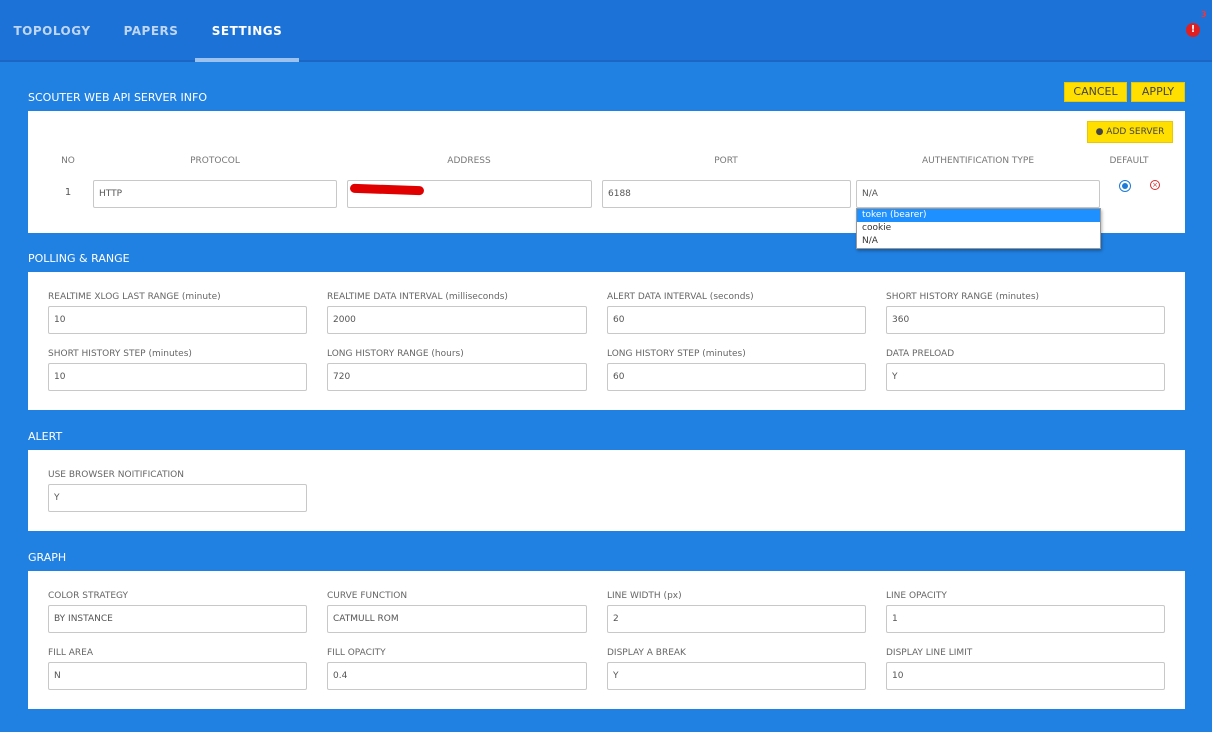  What do you see at coordinates (457, 377) in the screenshot?
I see `long-history-range-input: 720` at bounding box center [457, 377].